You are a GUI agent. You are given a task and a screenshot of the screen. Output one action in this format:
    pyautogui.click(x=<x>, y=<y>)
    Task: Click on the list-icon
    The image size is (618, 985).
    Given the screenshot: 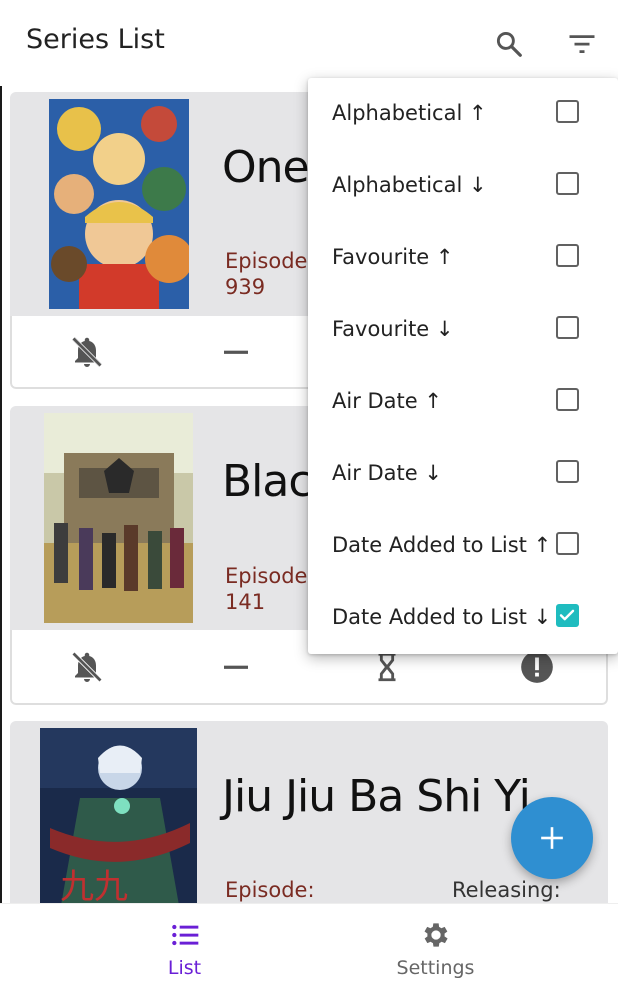 What is the action you would take?
    pyautogui.click(x=185, y=935)
    